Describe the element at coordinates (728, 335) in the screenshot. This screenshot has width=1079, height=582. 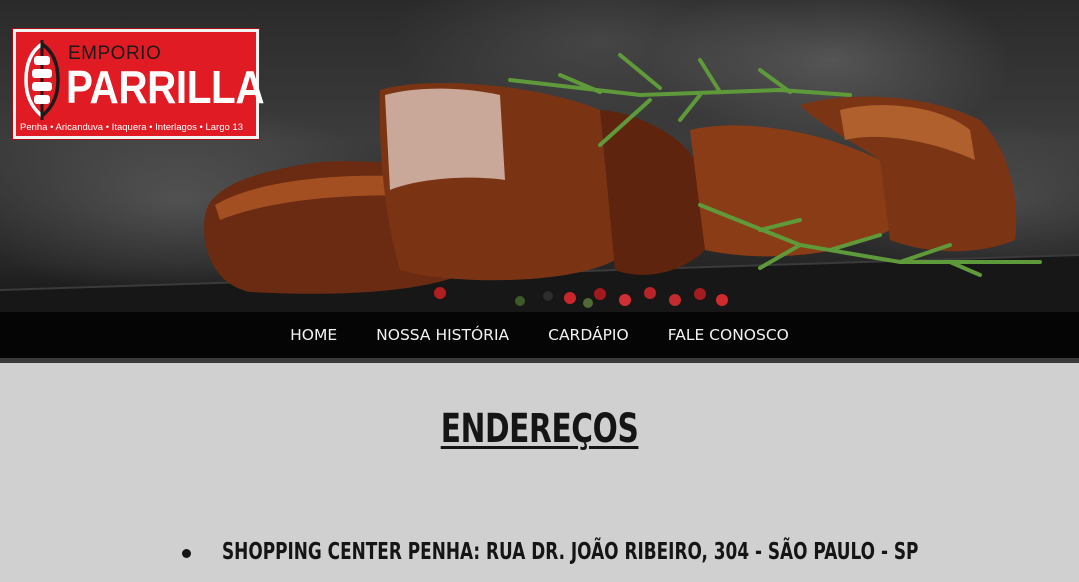
I see `nav-fale-conosco-link: FALE CONOSCO` at that location.